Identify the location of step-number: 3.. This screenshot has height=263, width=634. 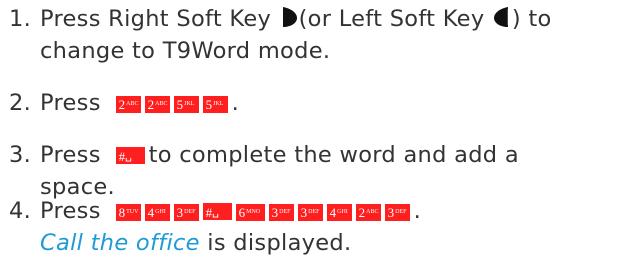
(20, 155).